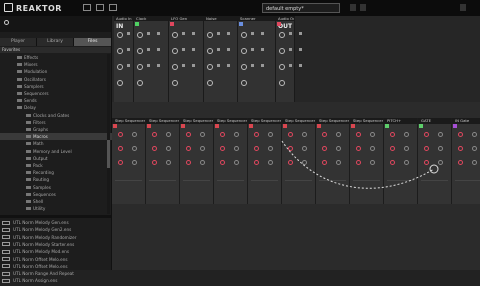 This screenshot has height=286, width=480. Describe the element at coordinates (34, 86) in the screenshot. I see `tree-item-label: Samplers` at that location.